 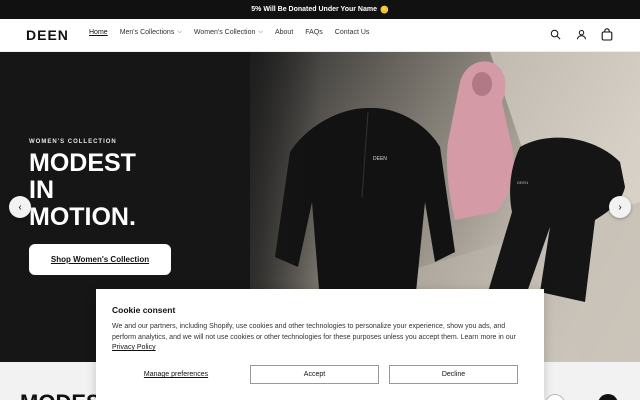 What do you see at coordinates (608, 397) in the screenshot?
I see `carousel-next-button` at bounding box center [608, 397].